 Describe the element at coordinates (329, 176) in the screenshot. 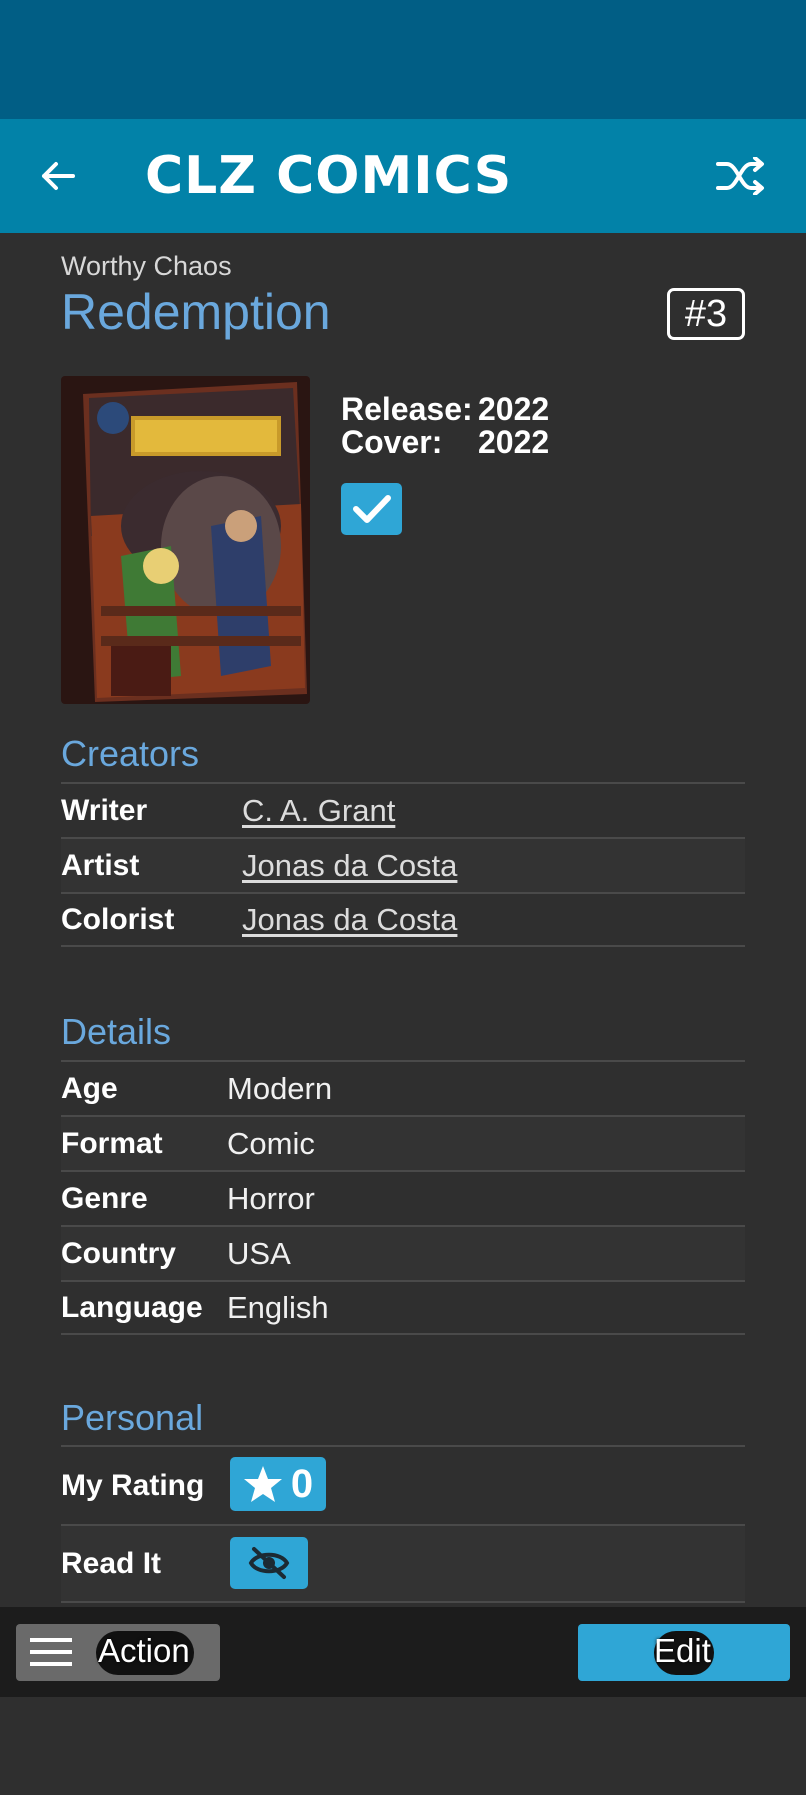

I see `app-logo: CLZ COMICS` at that location.